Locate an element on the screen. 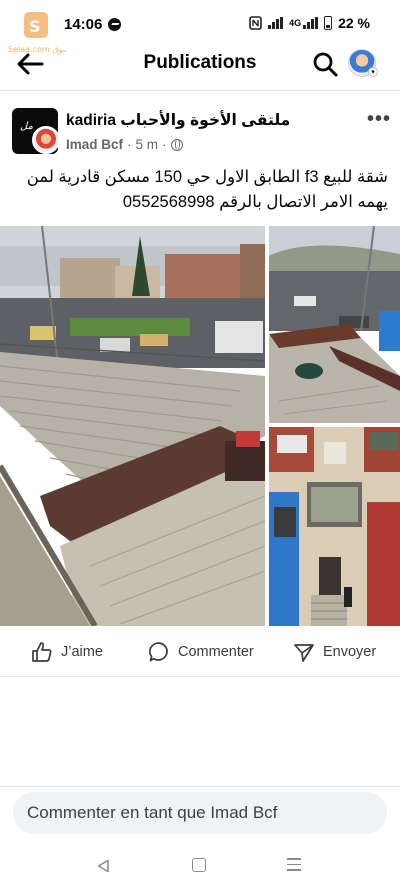  post-actions: J’aime Commenter Envoyer is located at coordinates (200, 653).